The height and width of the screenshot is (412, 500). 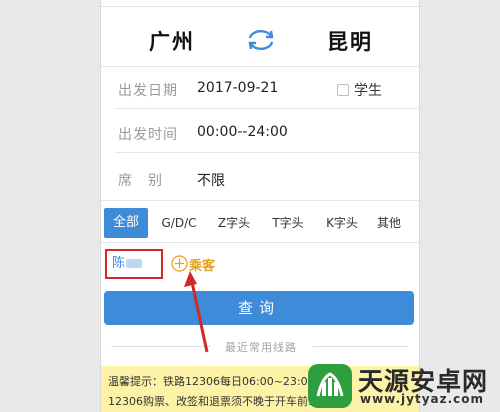 I want to click on notice-text: 12306购票、改签和退票须不晚于开车前30, so click(x=215, y=401).